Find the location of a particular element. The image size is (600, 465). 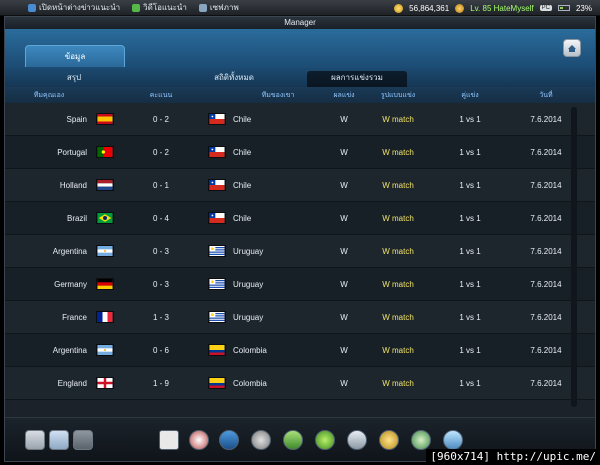

table-scrollbar is located at coordinates (574, 257).